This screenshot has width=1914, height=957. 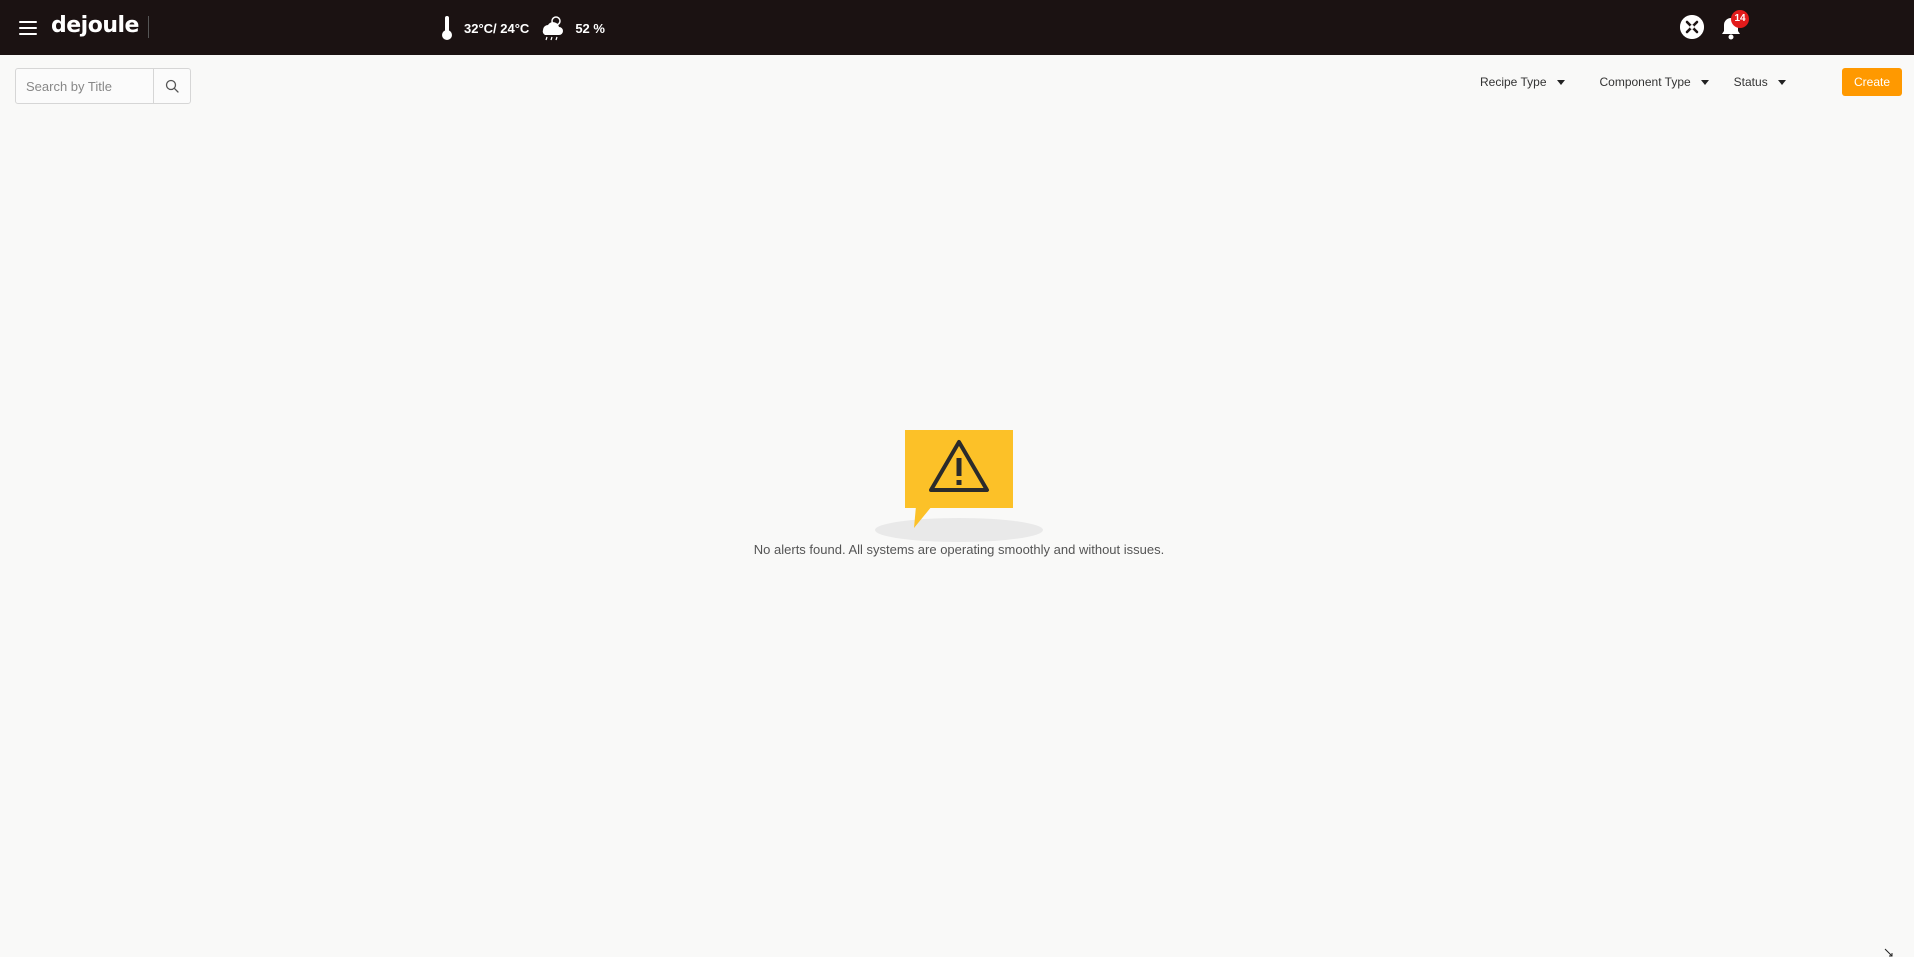 What do you see at coordinates (959, 486) in the screenshot?
I see `warning-illustration-icon` at bounding box center [959, 486].